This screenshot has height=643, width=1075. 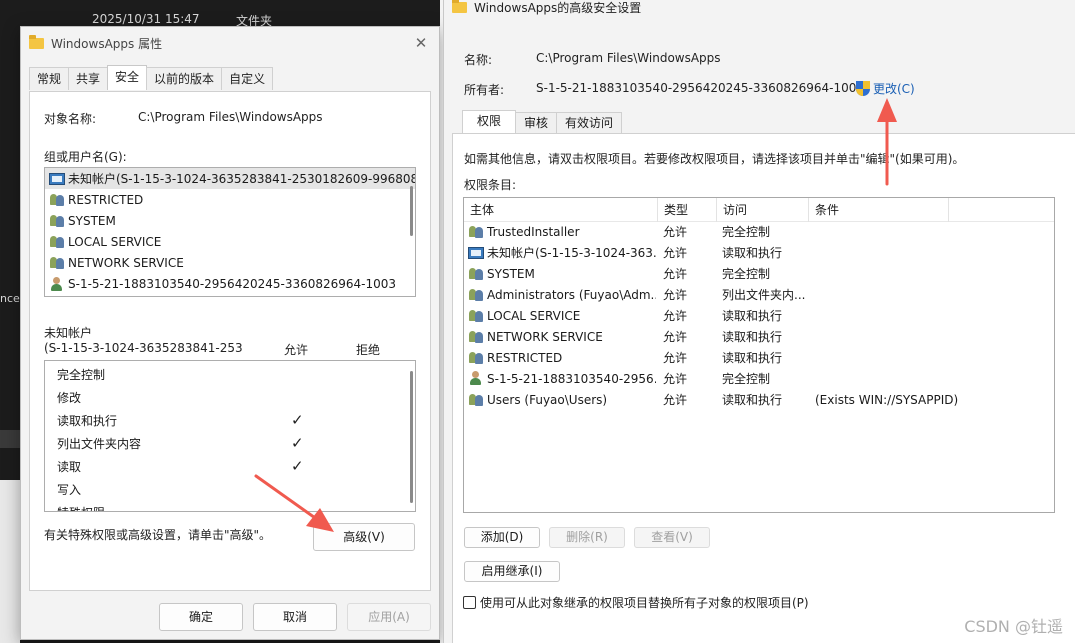 What do you see at coordinates (294, 503) in the screenshot?
I see `arrow-to-advanced-button` at bounding box center [294, 503].